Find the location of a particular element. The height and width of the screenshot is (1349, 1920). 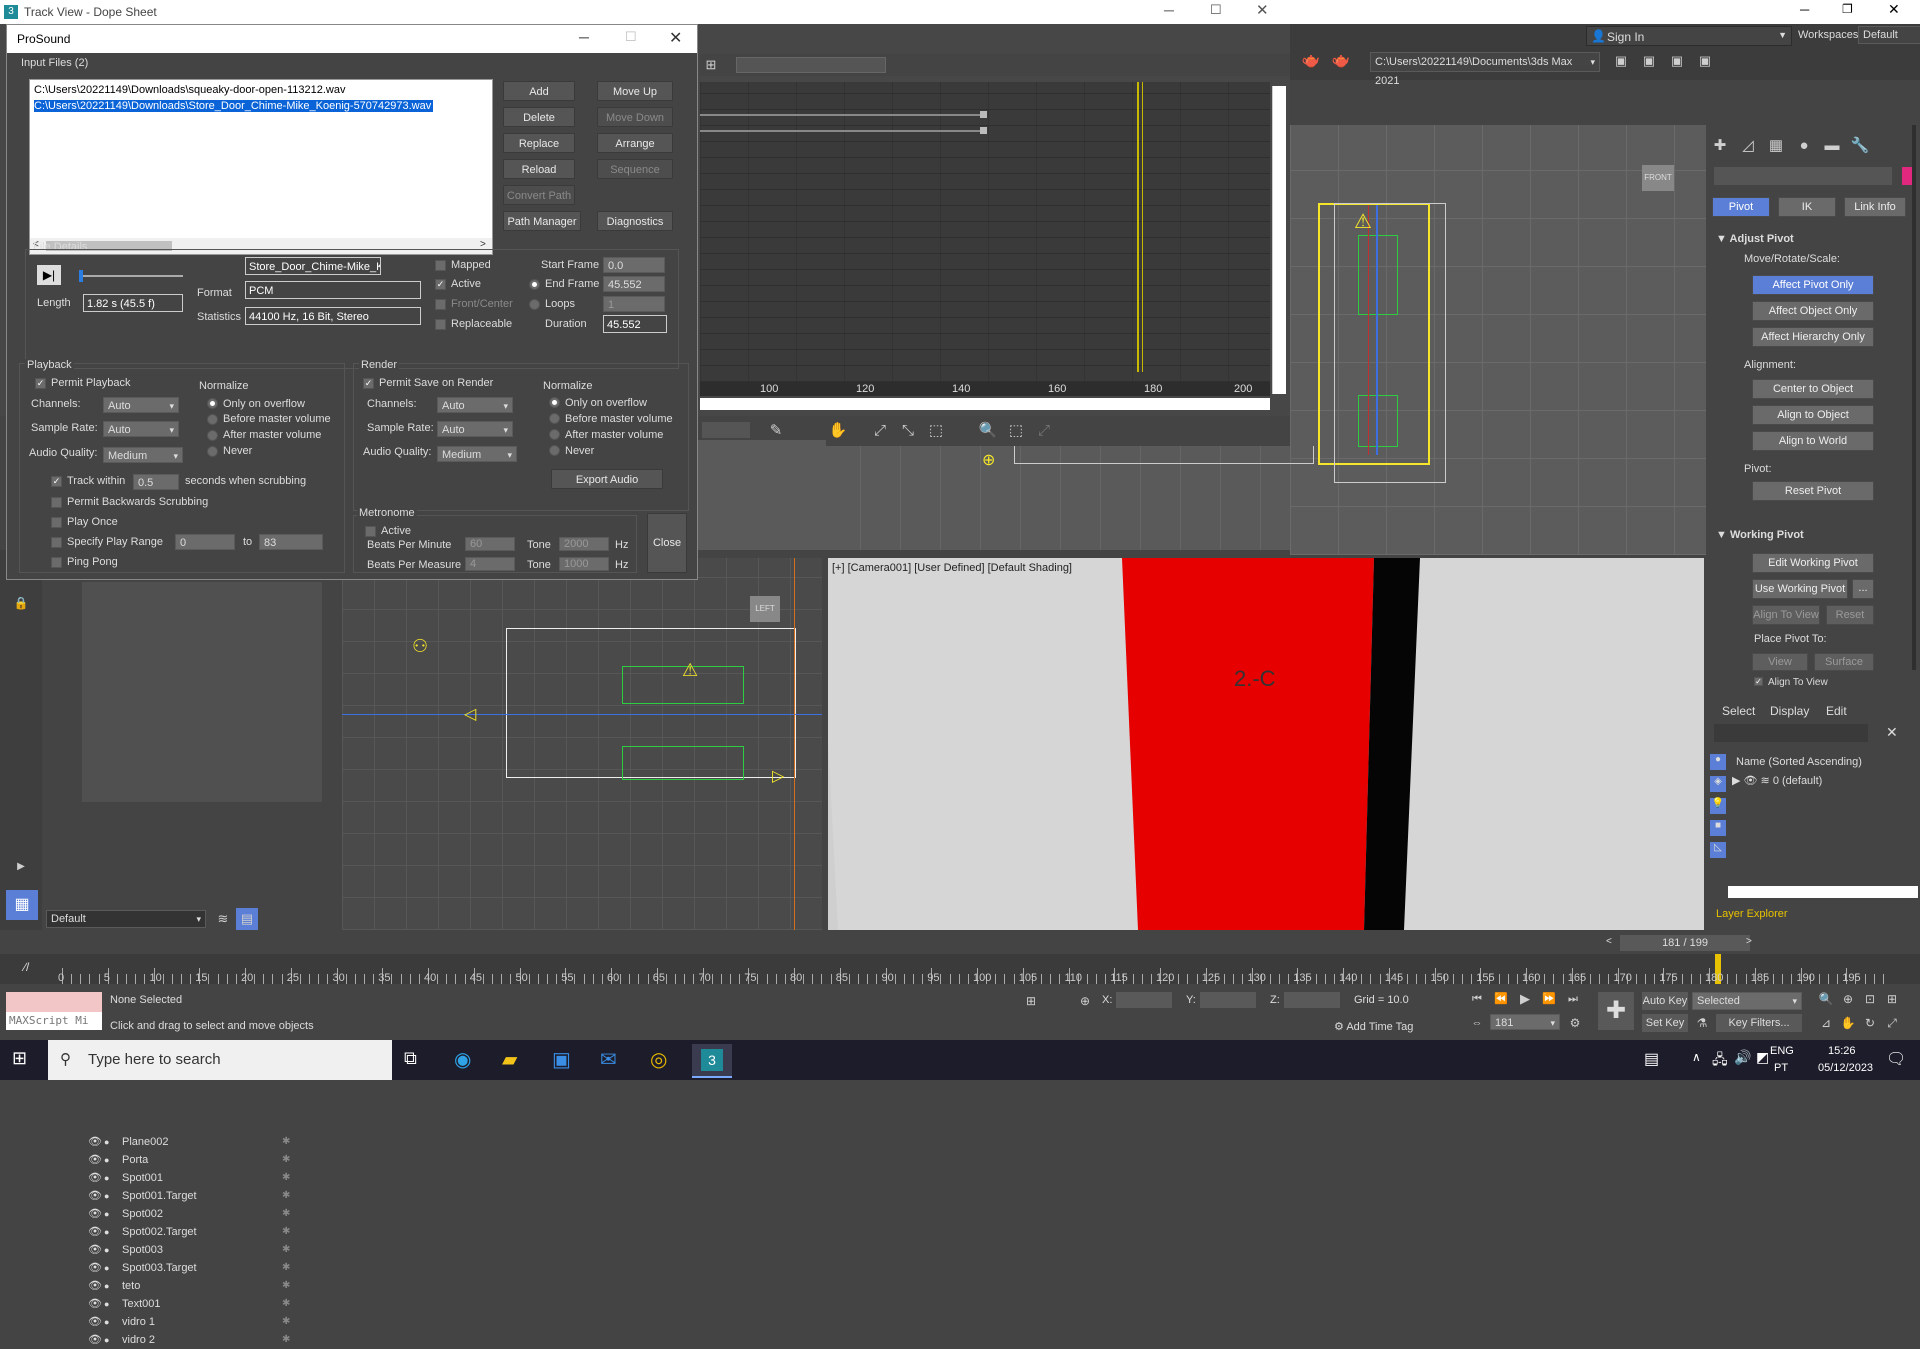

loops-radio is located at coordinates (534, 304).